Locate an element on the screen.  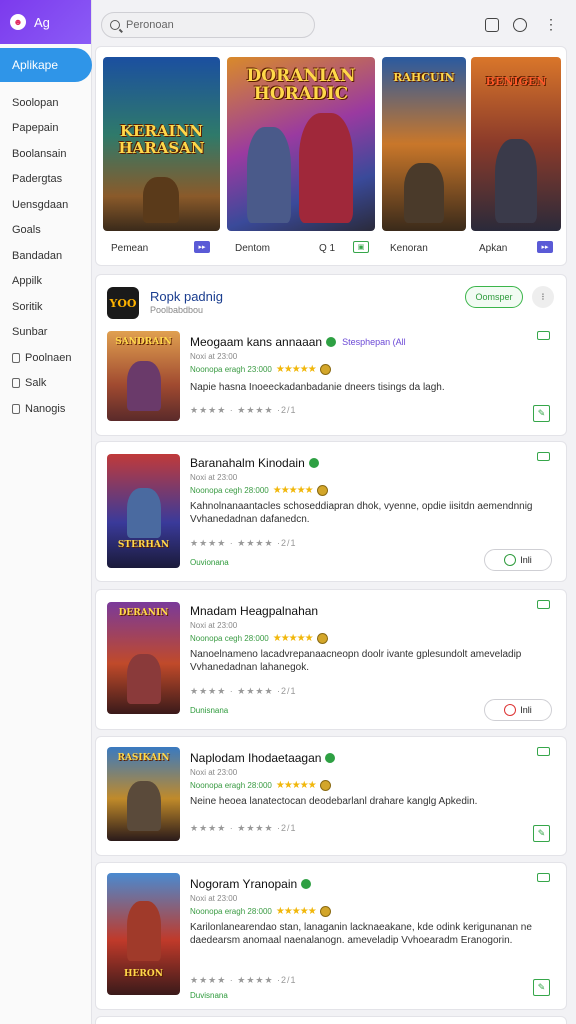
featured-tile: DORANIAN HORADIC Dentom Q 1 ▣ is located at coordinates (301, 162).